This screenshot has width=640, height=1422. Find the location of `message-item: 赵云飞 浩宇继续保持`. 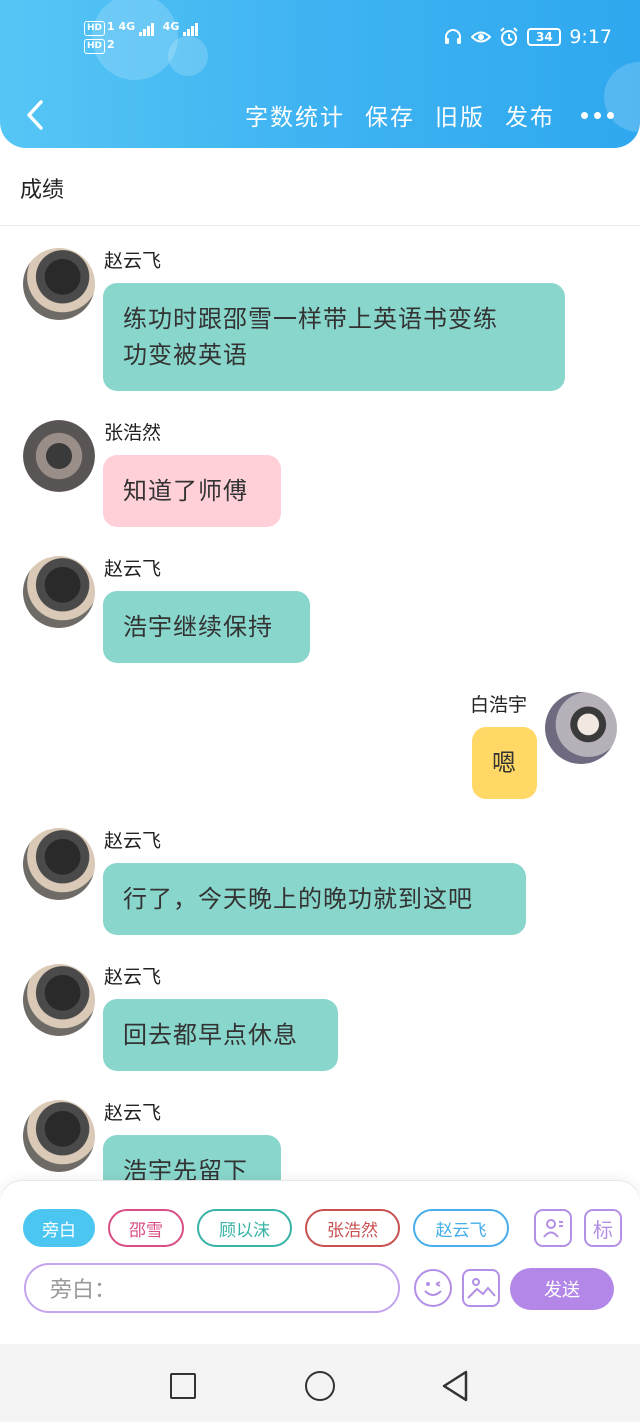

message-item: 赵云飞 浩宇继续保持 is located at coordinates (320, 609).